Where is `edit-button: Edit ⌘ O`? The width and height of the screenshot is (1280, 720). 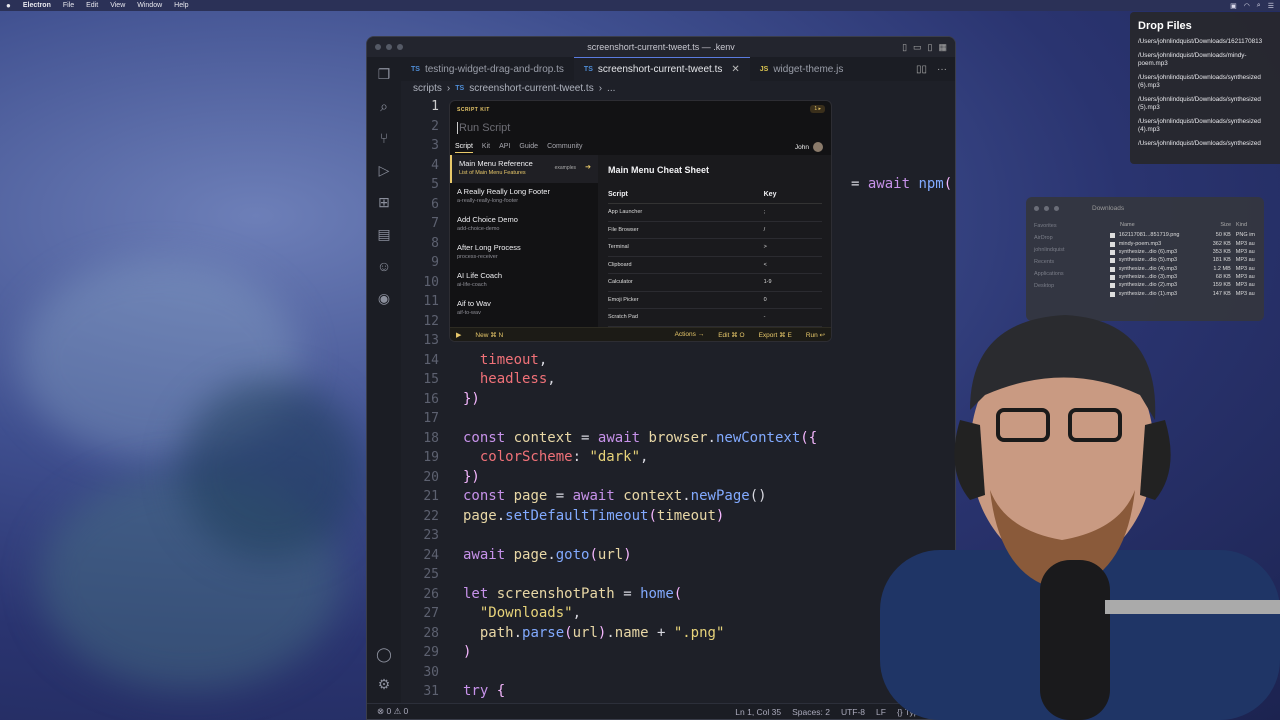 edit-button: Edit ⌘ O is located at coordinates (731, 335).